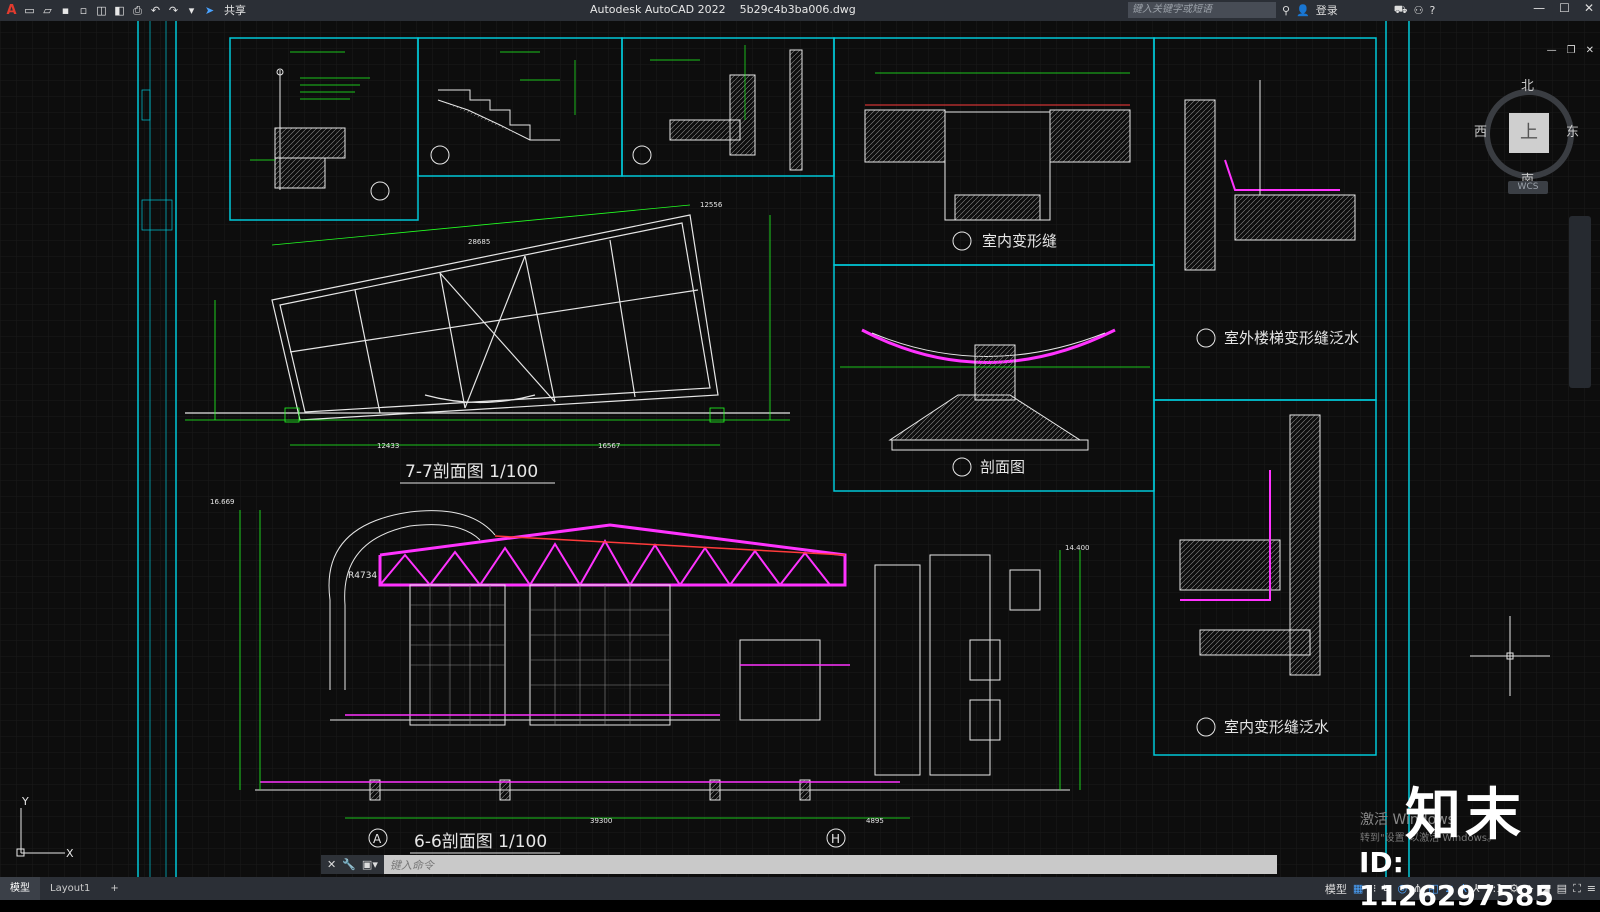 The height and width of the screenshot is (912, 1600). What do you see at coordinates (480, 842) in the screenshot?
I see `section-66-title: 6-6剖面图 1/100` at bounding box center [480, 842].